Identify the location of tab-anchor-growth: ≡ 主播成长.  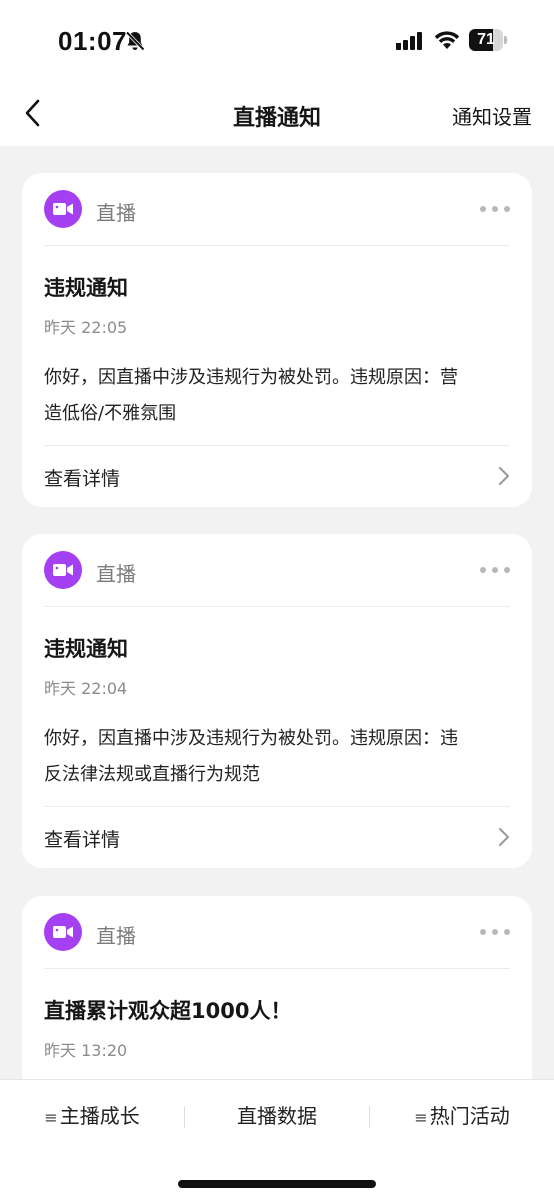
(92, 1116).